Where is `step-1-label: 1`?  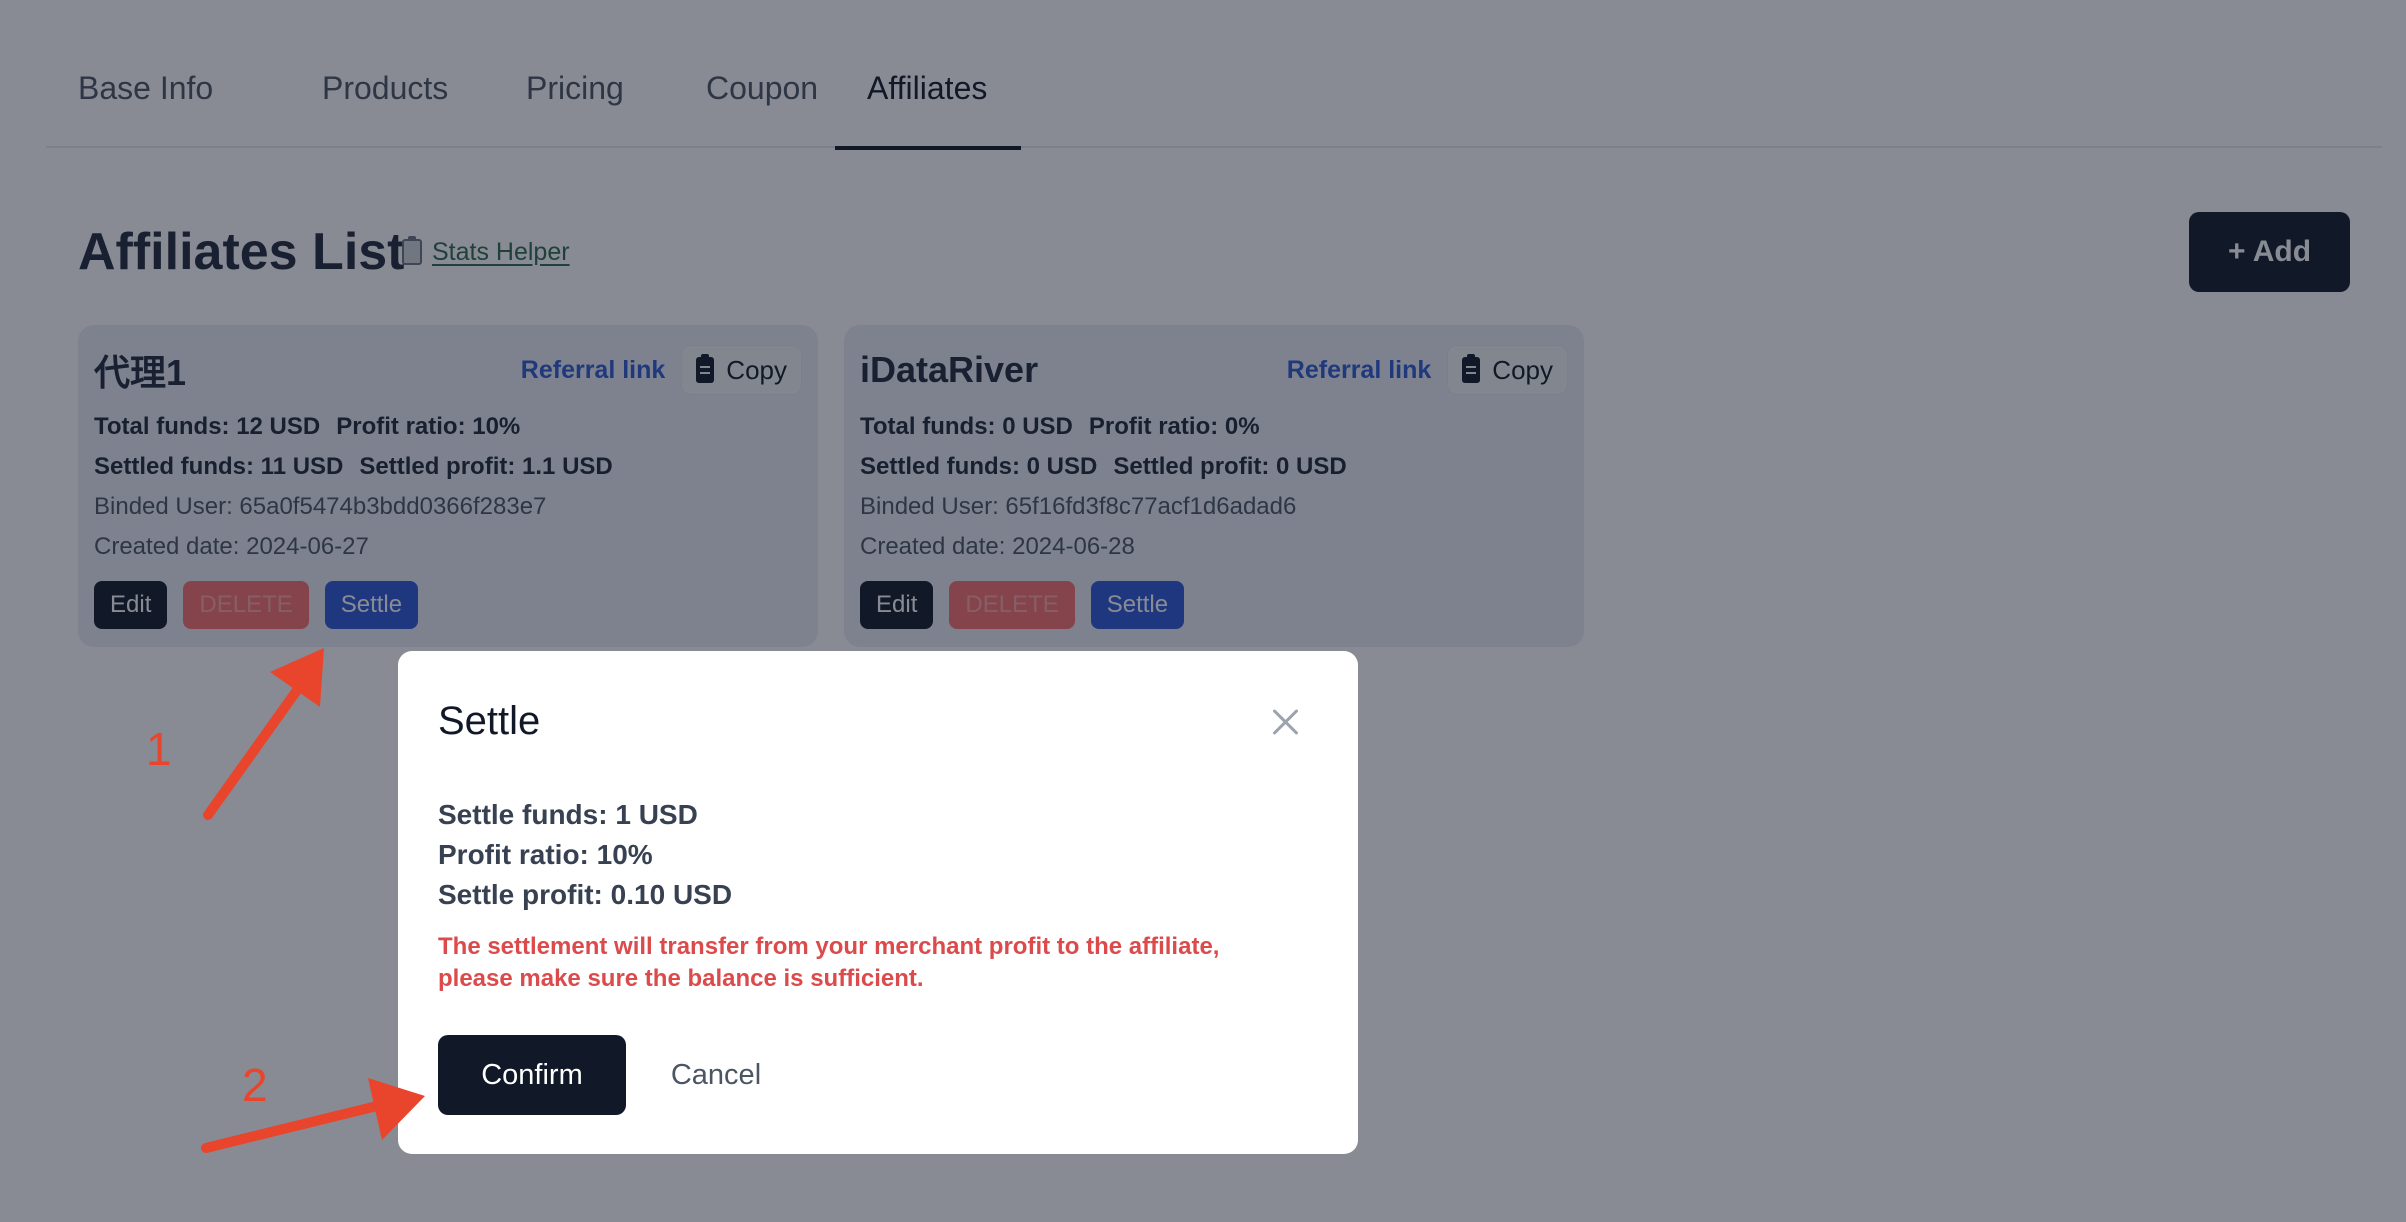
step-1-label: 1 is located at coordinates (159, 749).